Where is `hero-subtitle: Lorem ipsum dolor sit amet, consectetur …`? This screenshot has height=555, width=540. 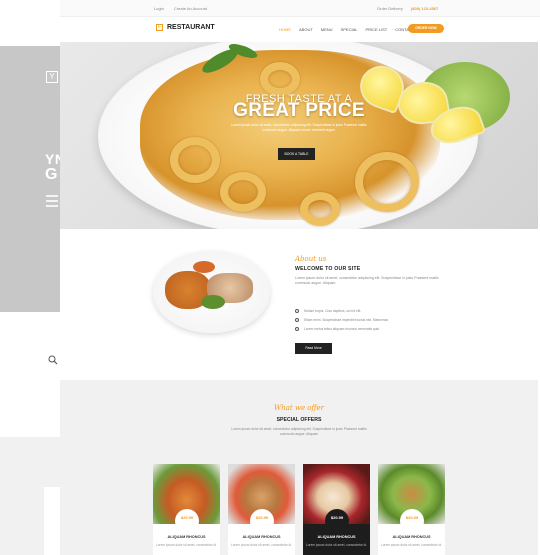
hero-subtitle: Lorem ipsum dolor sit amet, consectetur … is located at coordinates (299, 127).